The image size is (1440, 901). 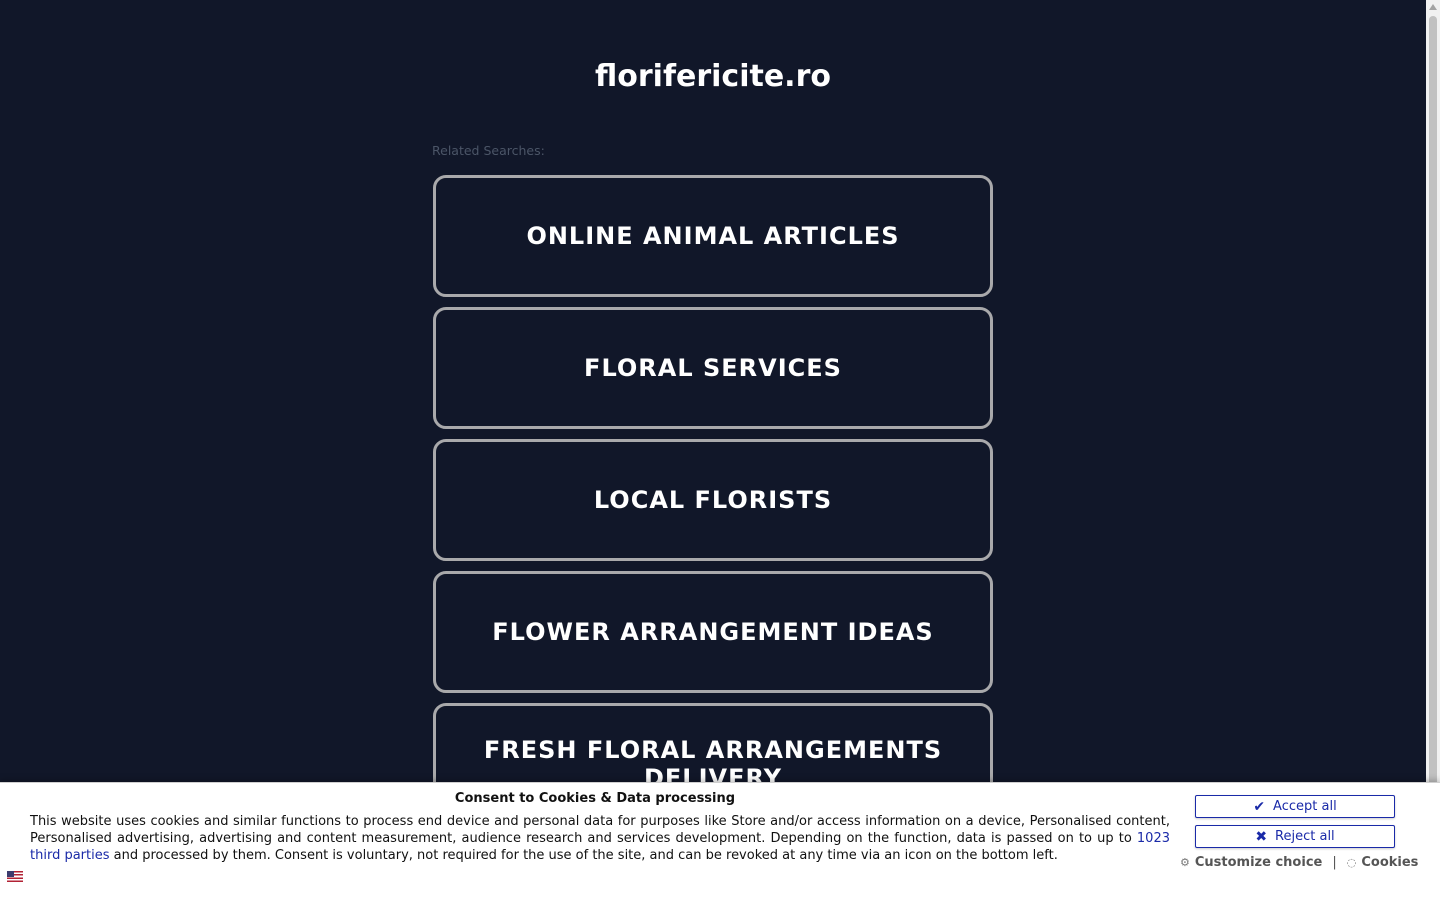 I want to click on consent-title: Consent to Cookies & Data processing, so click(x=595, y=798).